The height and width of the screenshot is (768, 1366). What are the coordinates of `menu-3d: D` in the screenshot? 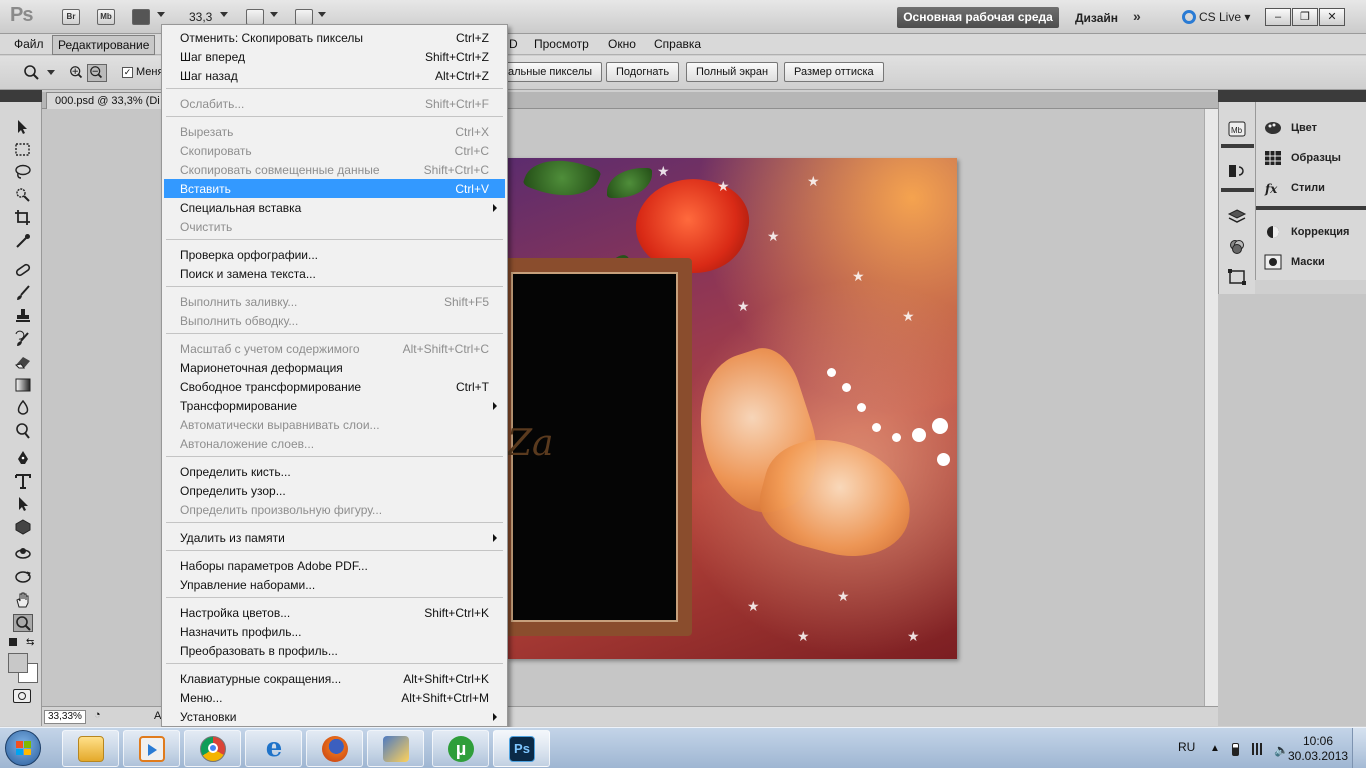 It's located at (513, 44).